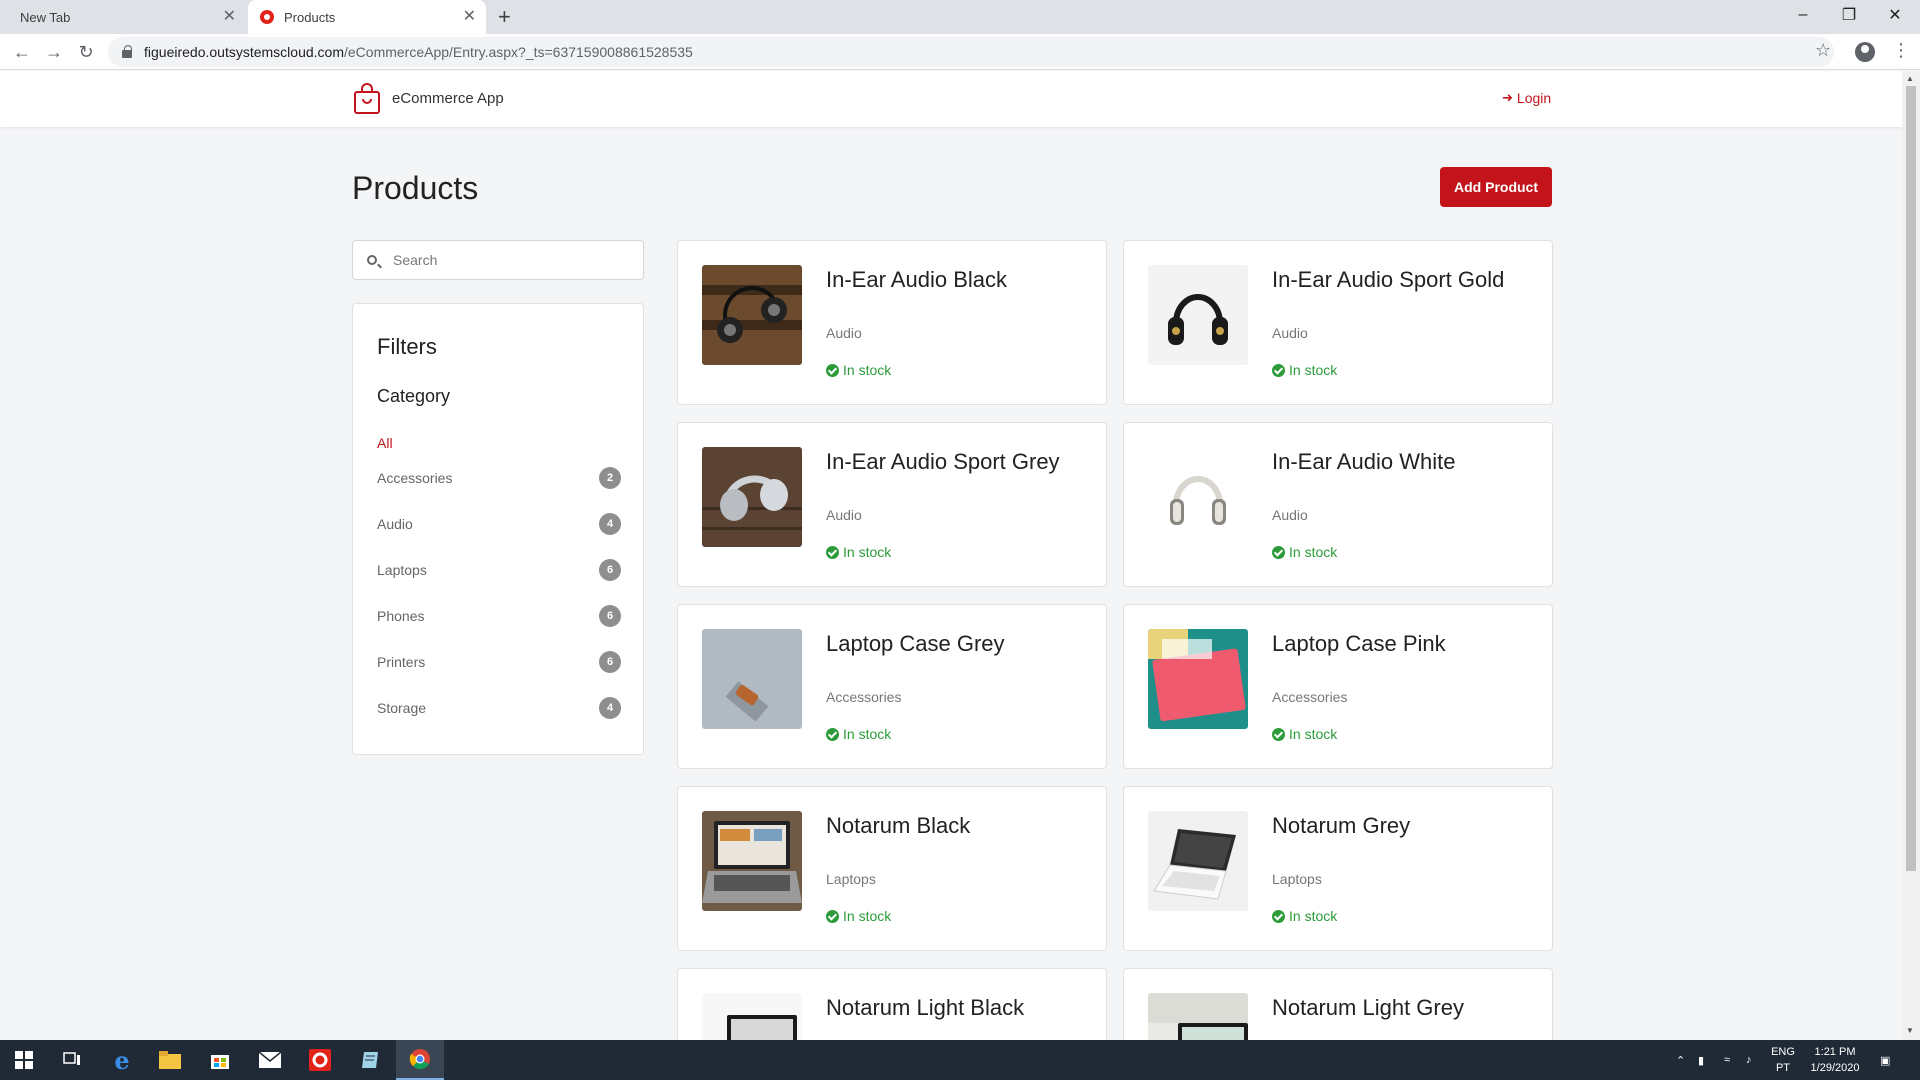 The height and width of the screenshot is (1080, 1920). What do you see at coordinates (892, 504) in the screenshot?
I see `product-card: In-Ear Audio Sport Grey Audio In stock` at bounding box center [892, 504].